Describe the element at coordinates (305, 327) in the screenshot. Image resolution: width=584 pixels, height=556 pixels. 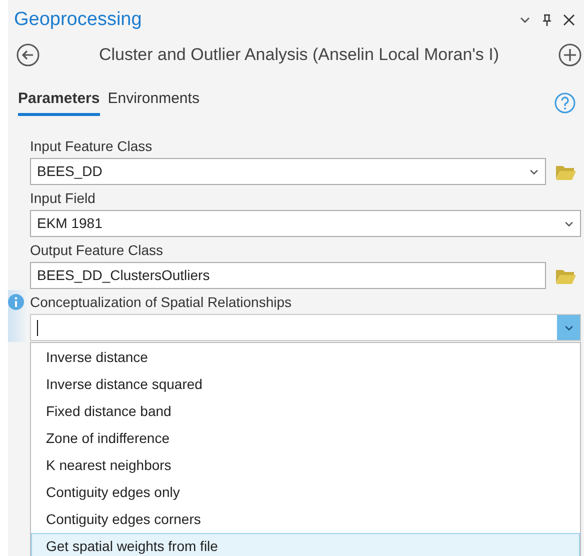
I see `dropdown-field` at that location.